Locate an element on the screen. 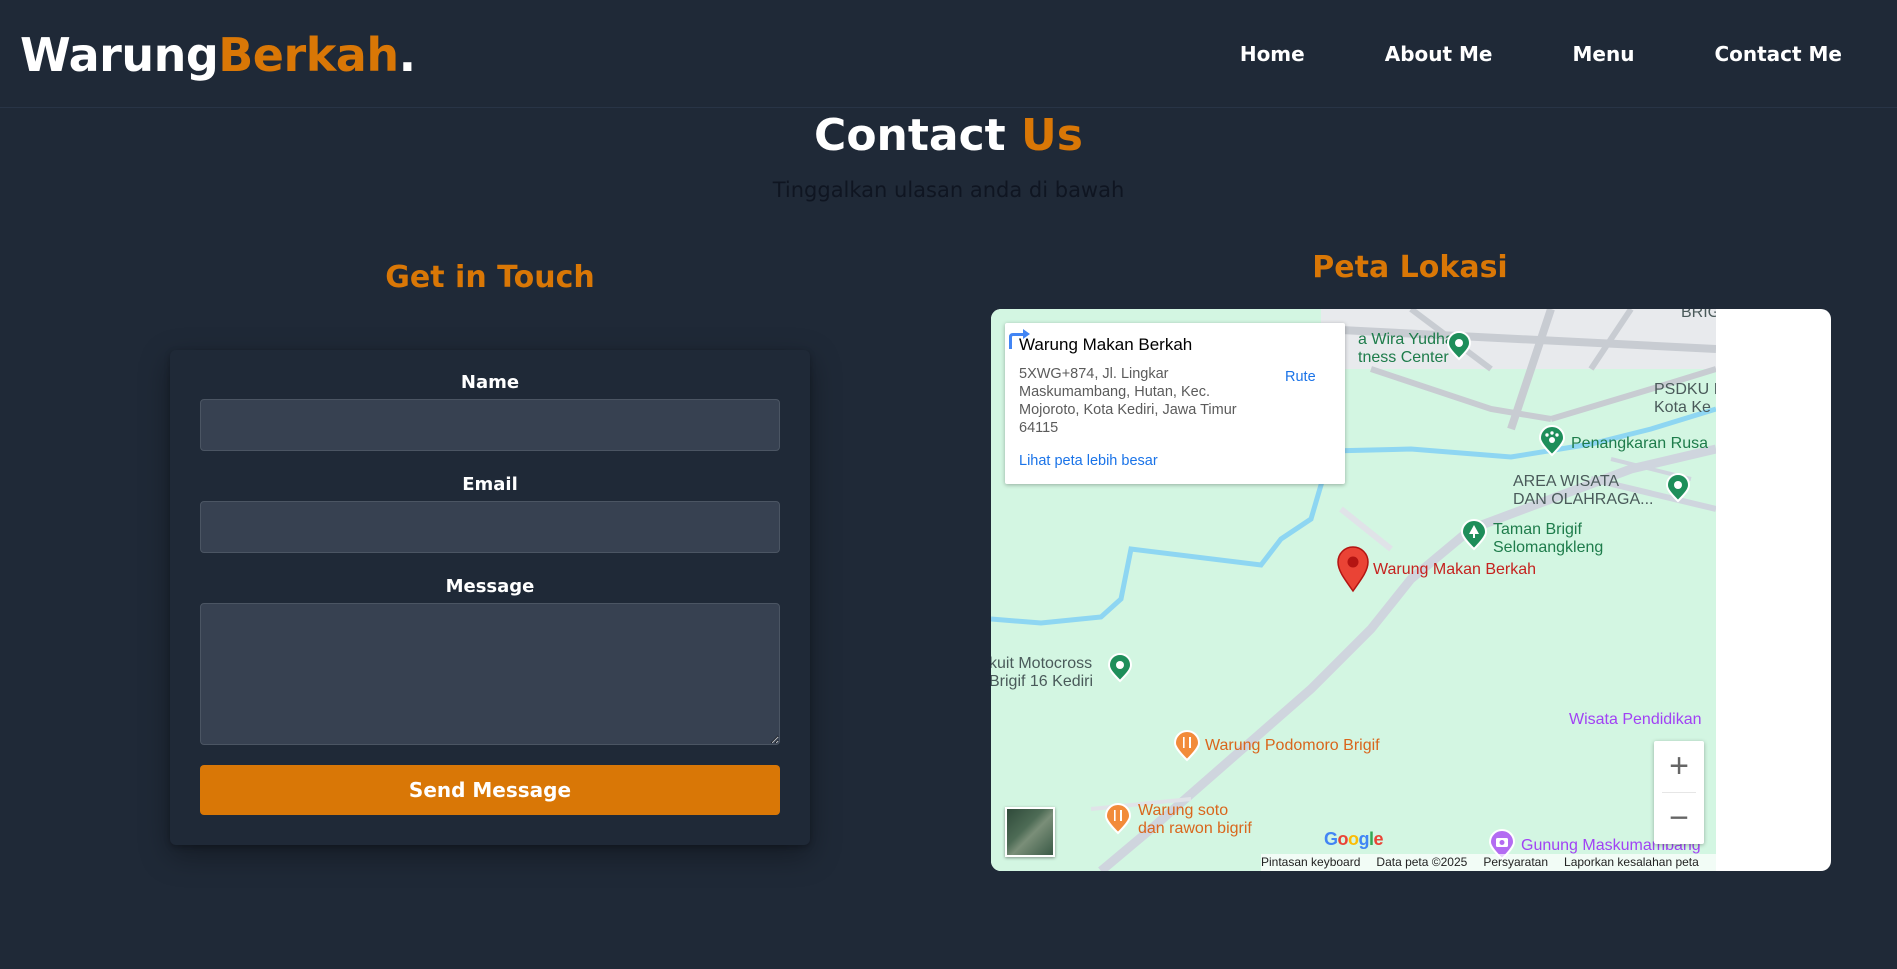  directions-icon is located at coordinates (1019, 337).